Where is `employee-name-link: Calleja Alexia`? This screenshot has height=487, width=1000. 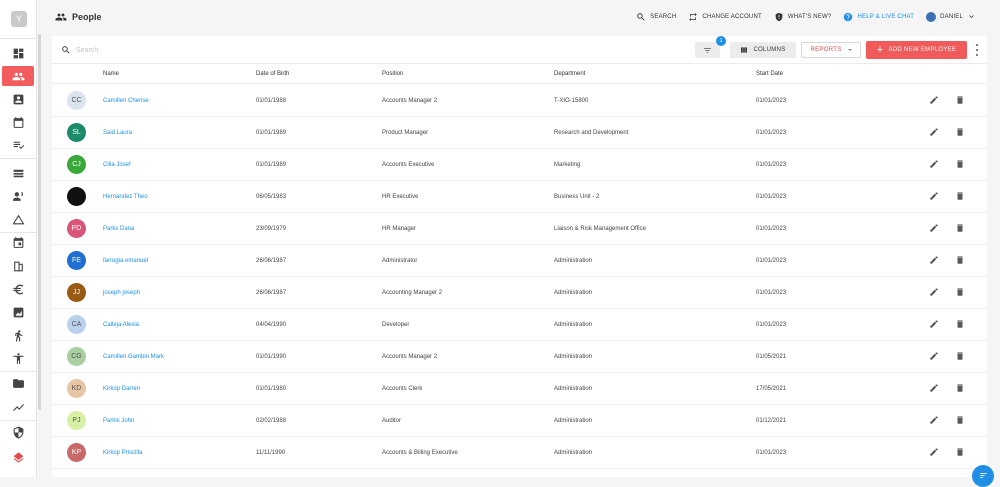
employee-name-link: Calleja Alexia is located at coordinates (121, 325).